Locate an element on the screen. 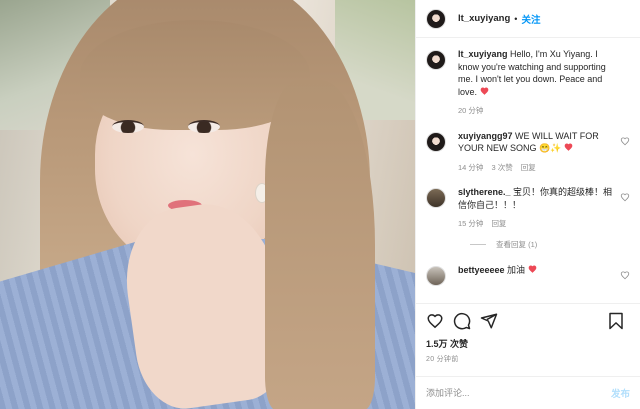  add-comment-bar: 发布 is located at coordinates (528, 392).